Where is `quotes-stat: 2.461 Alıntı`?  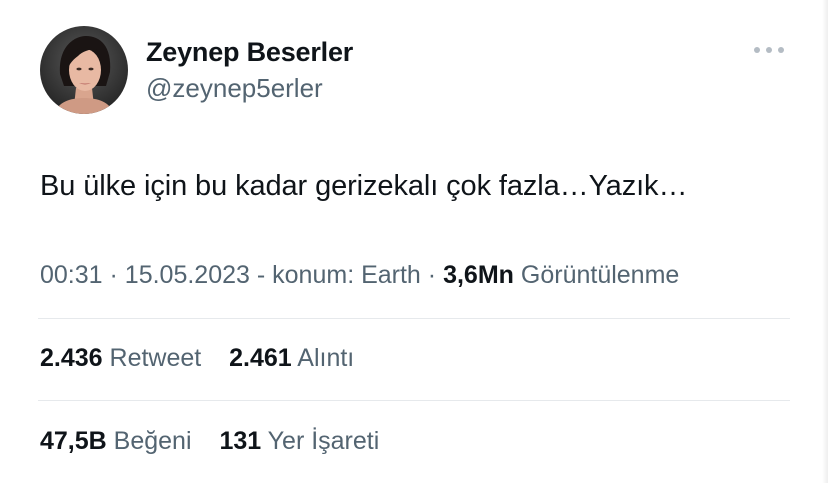 quotes-stat: 2.461 Alıntı is located at coordinates (291, 358).